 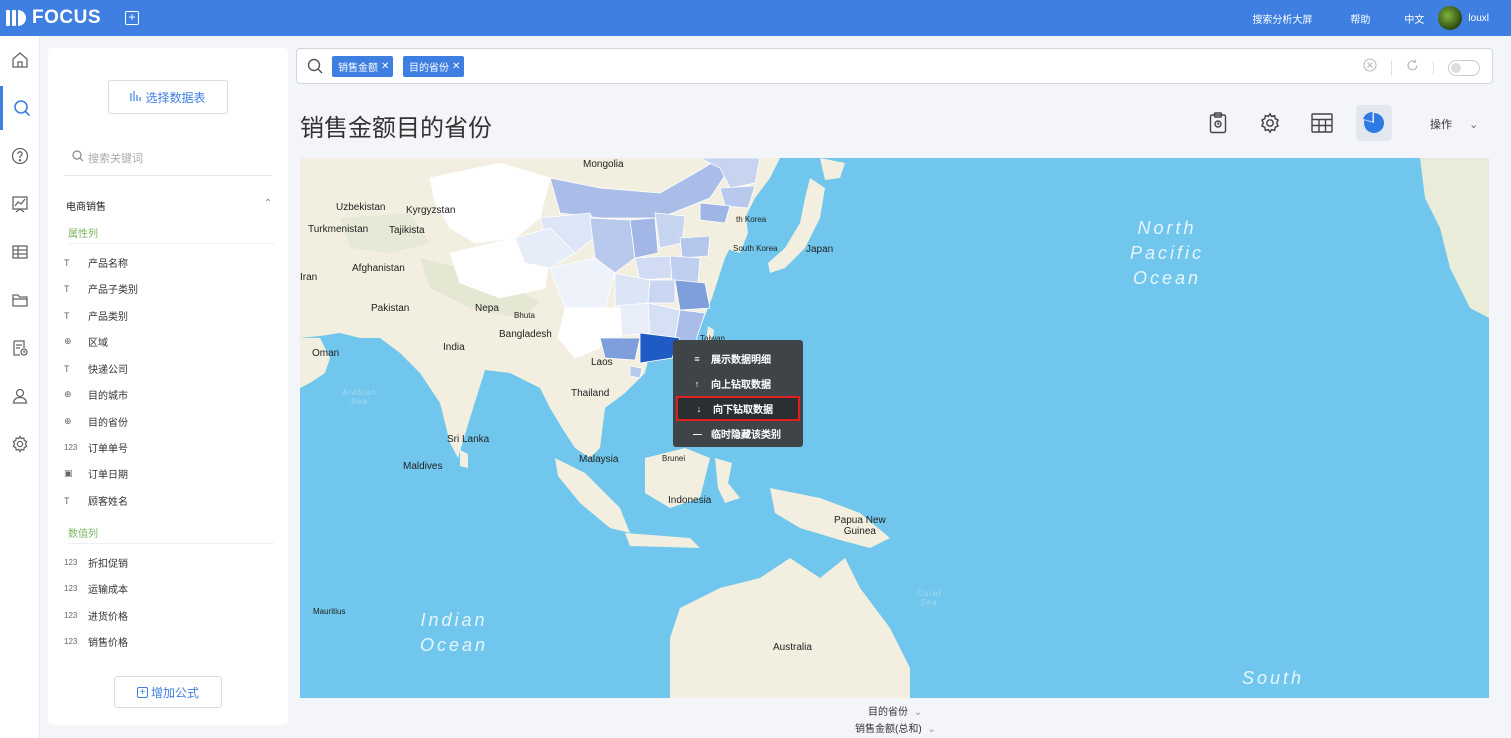 I want to click on field-label: 订单日期, so click(x=108, y=475).